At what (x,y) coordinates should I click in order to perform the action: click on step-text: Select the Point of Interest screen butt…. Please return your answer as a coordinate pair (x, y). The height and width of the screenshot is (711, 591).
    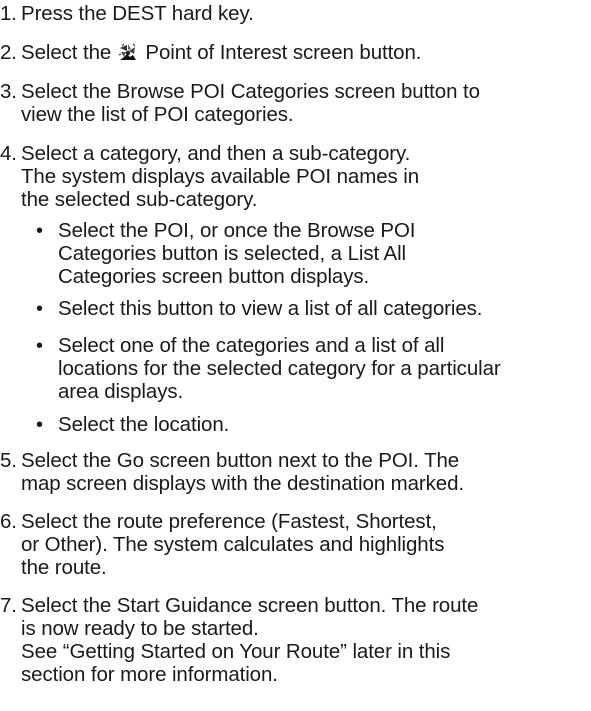
    Looking at the image, I should click on (221, 52).